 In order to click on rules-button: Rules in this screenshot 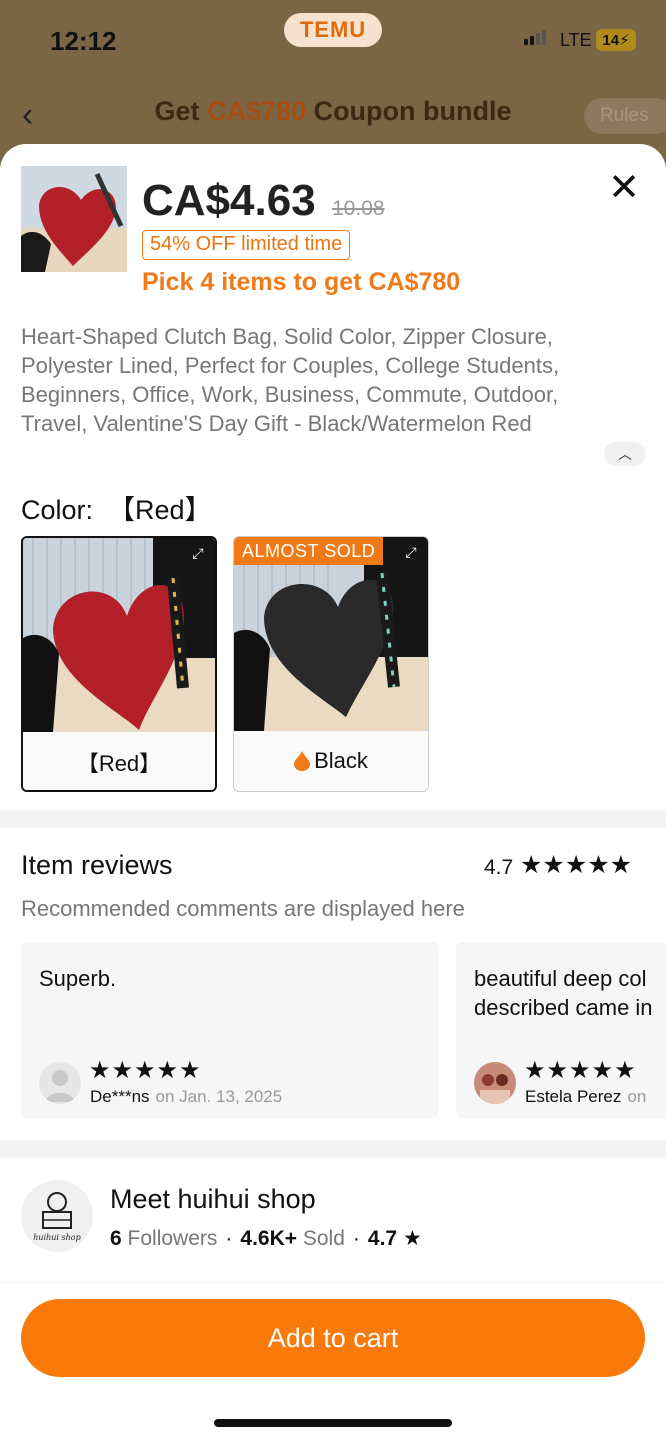, I will do `click(625, 116)`.